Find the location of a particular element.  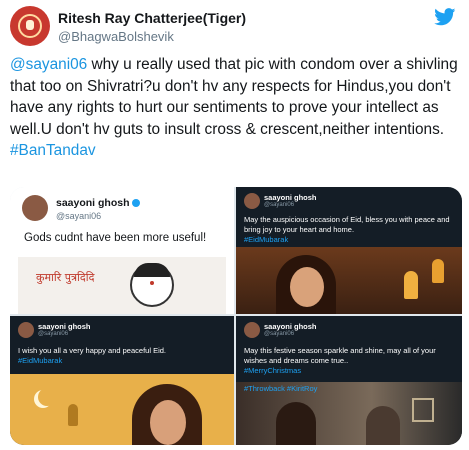

verified-icon is located at coordinates (135, 203).